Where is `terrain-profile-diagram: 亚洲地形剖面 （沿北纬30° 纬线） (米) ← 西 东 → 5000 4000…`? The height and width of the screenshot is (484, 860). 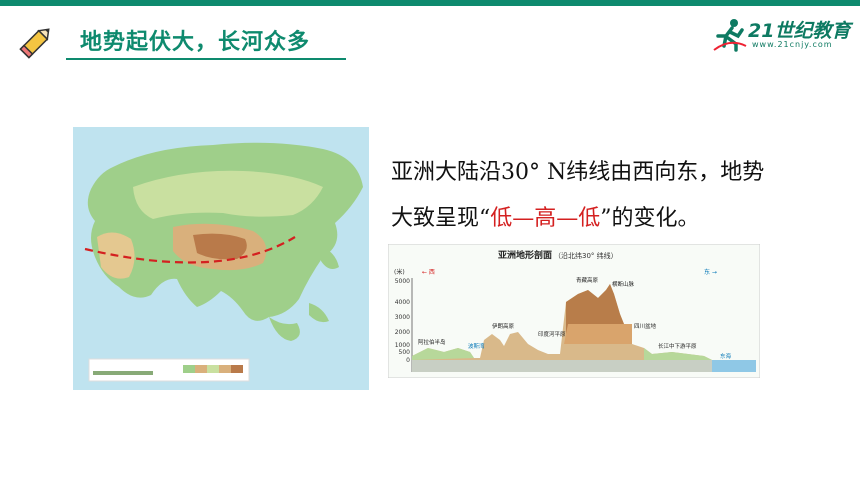 terrain-profile-diagram: 亚洲地形剖面 （沿北纬30° 纬线） (米) ← 西 东 → 5000 4000… is located at coordinates (574, 311).